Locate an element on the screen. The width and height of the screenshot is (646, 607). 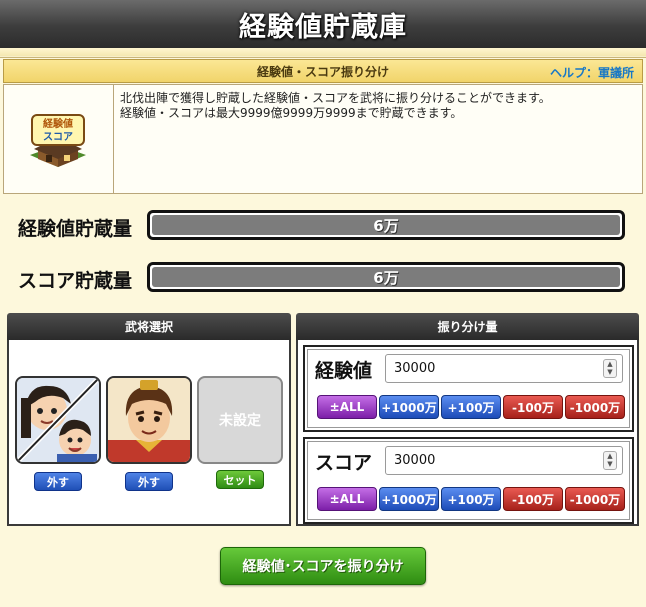
general-select-title: 武将選択 is located at coordinates (148, 327).